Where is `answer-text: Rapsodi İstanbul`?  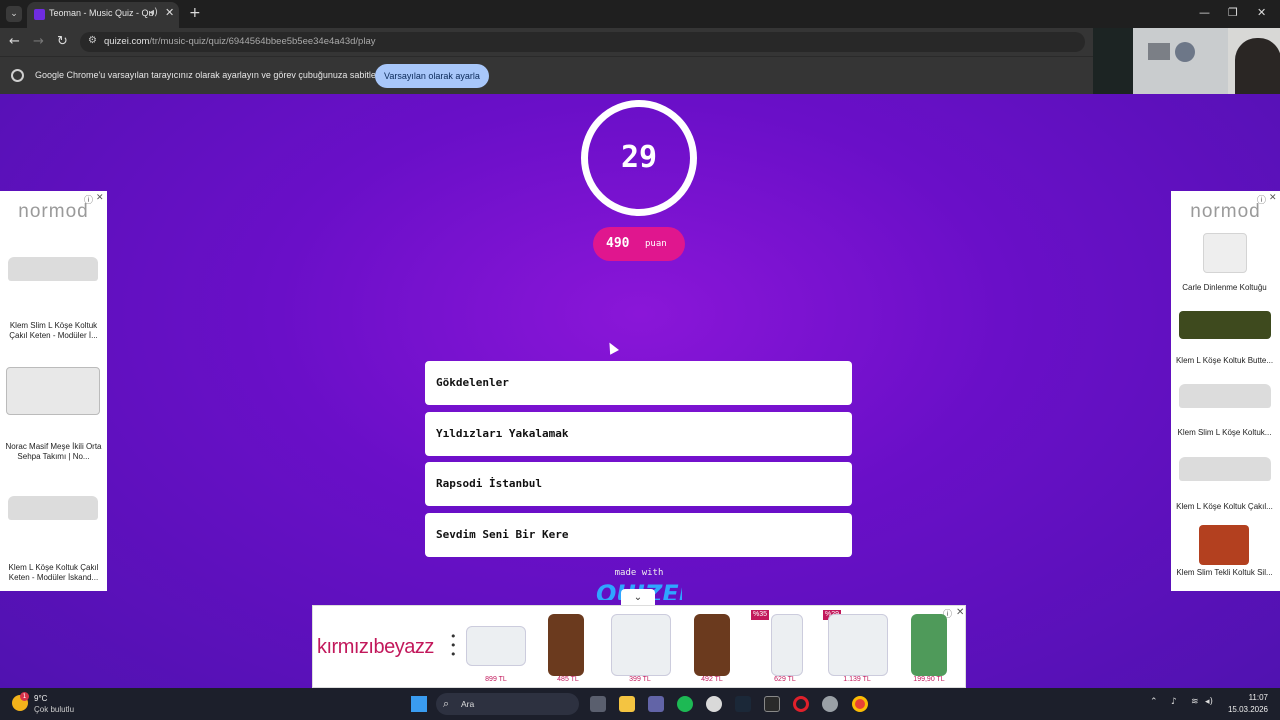 answer-text: Rapsodi İstanbul is located at coordinates (489, 483).